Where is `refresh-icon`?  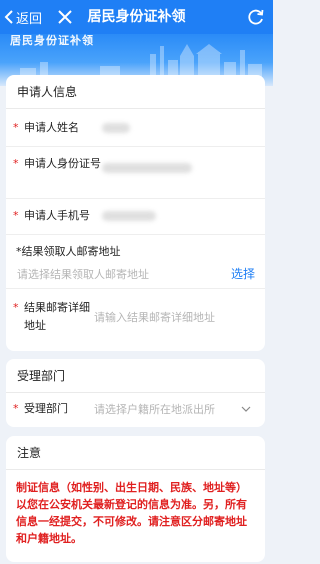
refresh-icon is located at coordinates (256, 17).